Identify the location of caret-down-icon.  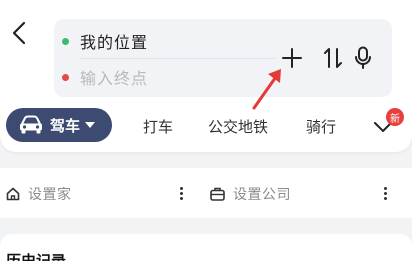
(90, 125).